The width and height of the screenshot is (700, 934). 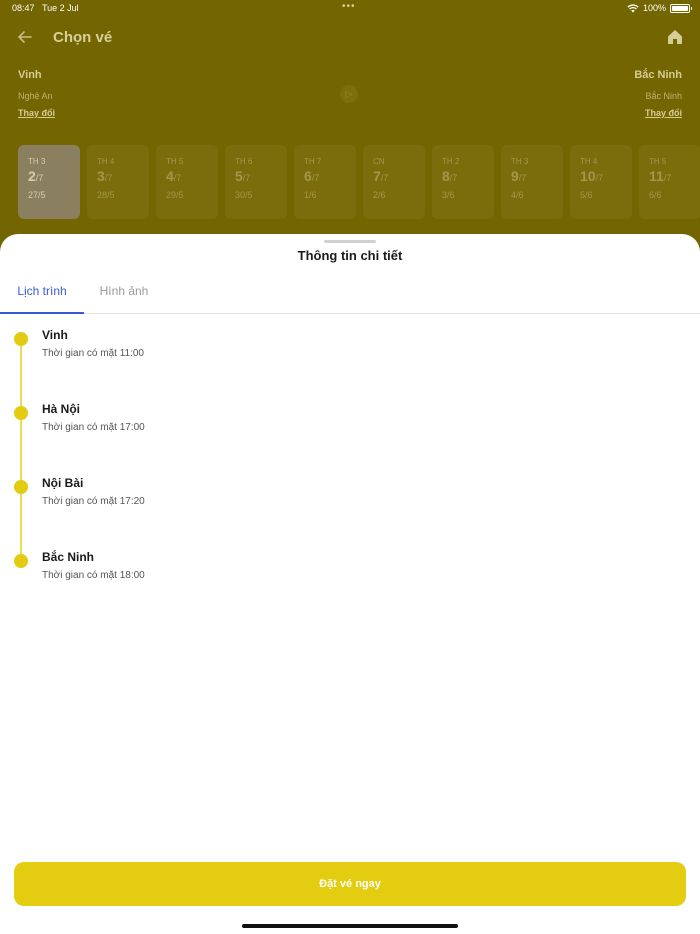 I want to click on chip-weekday: TH 7, so click(x=313, y=161).